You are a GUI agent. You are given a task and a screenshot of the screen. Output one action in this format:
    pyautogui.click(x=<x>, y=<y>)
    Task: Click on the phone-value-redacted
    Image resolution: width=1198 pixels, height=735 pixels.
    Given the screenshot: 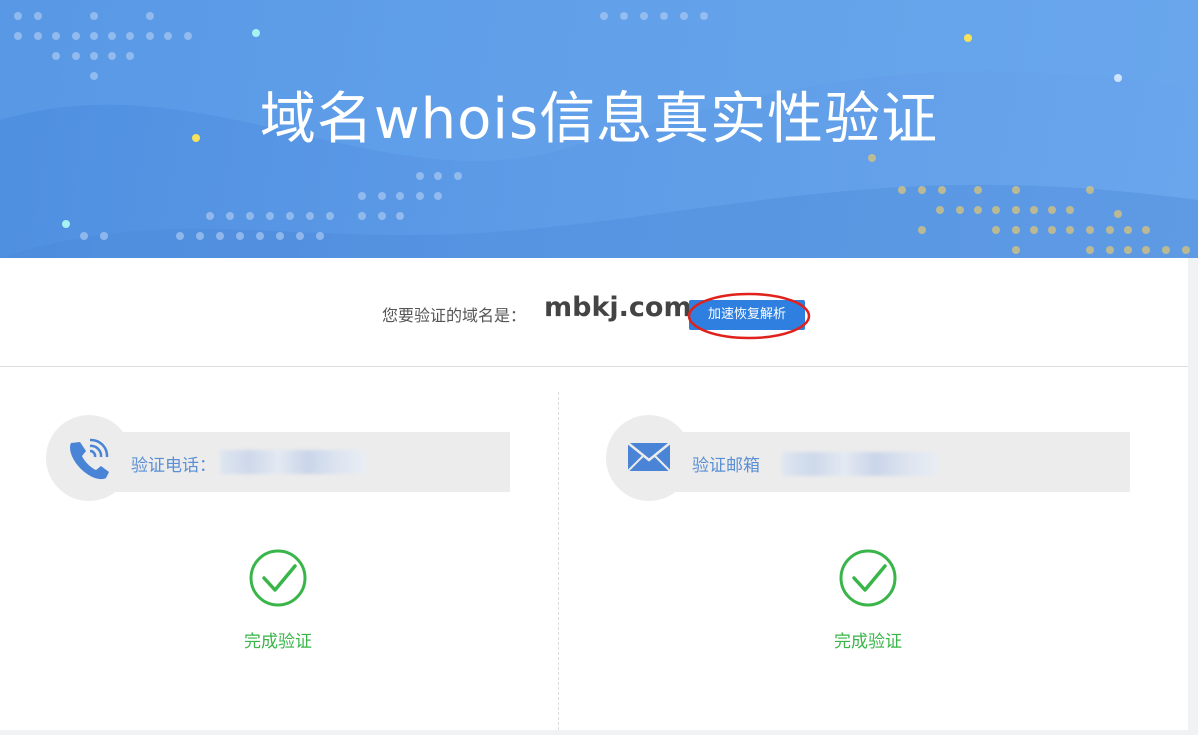 What is the action you would take?
    pyautogui.click(x=293, y=462)
    